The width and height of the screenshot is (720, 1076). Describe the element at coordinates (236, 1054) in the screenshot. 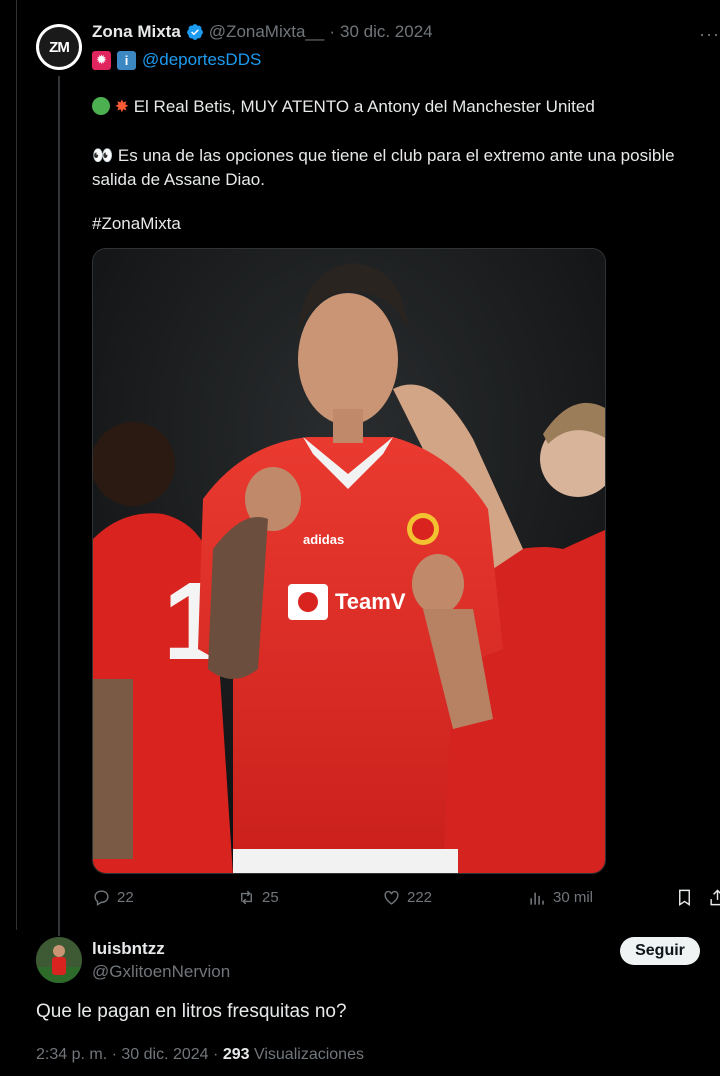

I see `reply-views-count: 293` at that location.